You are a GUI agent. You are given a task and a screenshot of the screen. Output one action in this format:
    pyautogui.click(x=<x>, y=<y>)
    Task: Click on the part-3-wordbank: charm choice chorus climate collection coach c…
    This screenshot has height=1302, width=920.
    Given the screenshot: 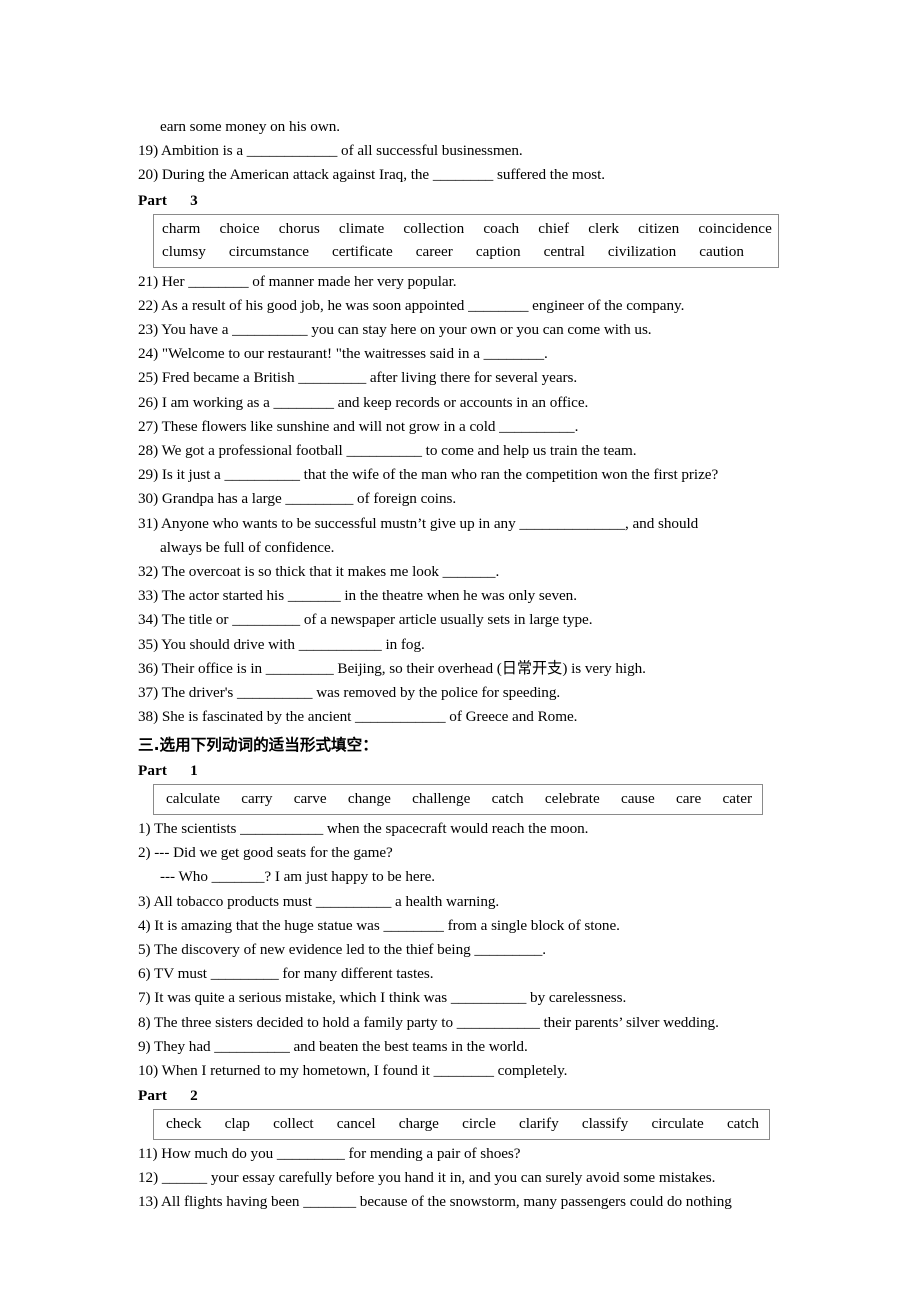 What is the action you would take?
    pyautogui.click(x=466, y=240)
    